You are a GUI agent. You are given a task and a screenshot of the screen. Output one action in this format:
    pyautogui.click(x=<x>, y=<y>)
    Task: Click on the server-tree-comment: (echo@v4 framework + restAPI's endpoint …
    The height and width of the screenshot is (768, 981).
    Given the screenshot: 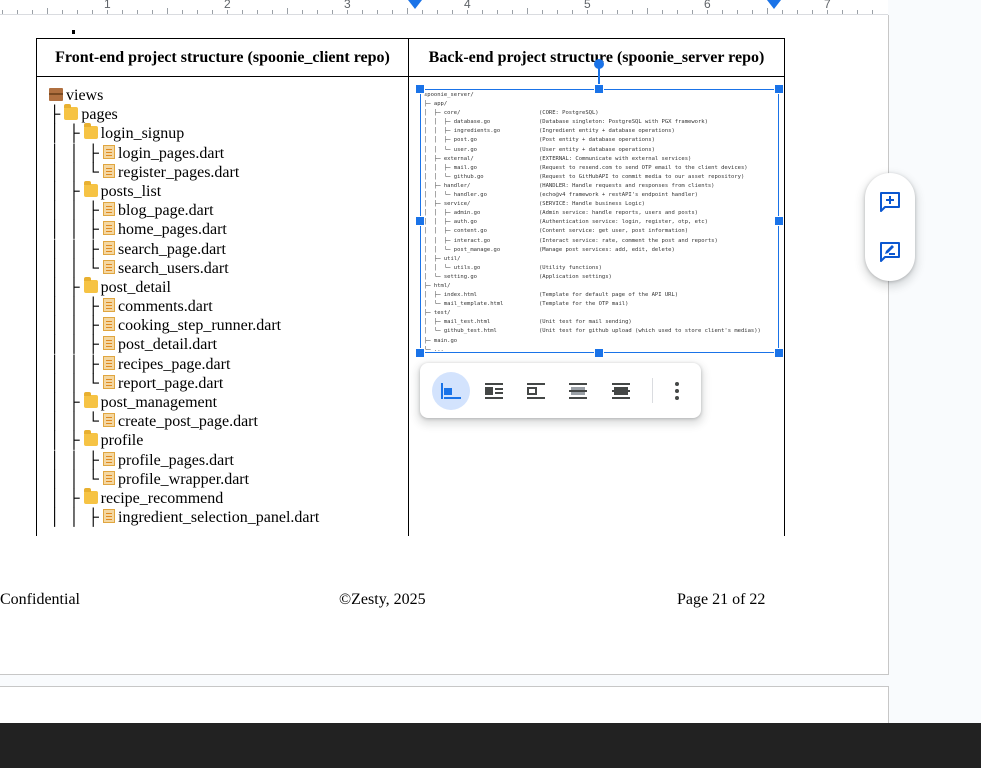 What is the action you would take?
    pyautogui.click(x=618, y=195)
    